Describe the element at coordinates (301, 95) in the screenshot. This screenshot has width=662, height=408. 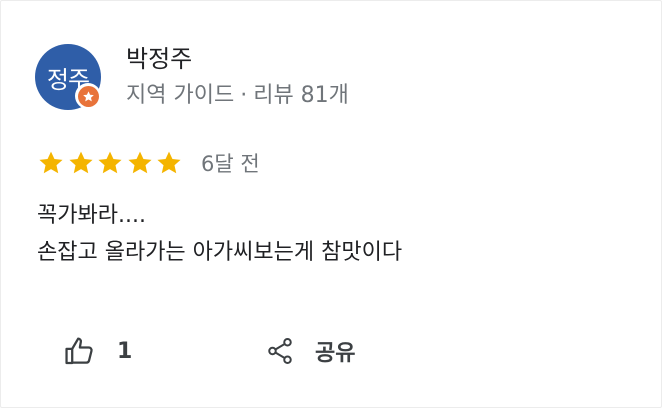
I see `author-review-count: 리뷰 81개` at that location.